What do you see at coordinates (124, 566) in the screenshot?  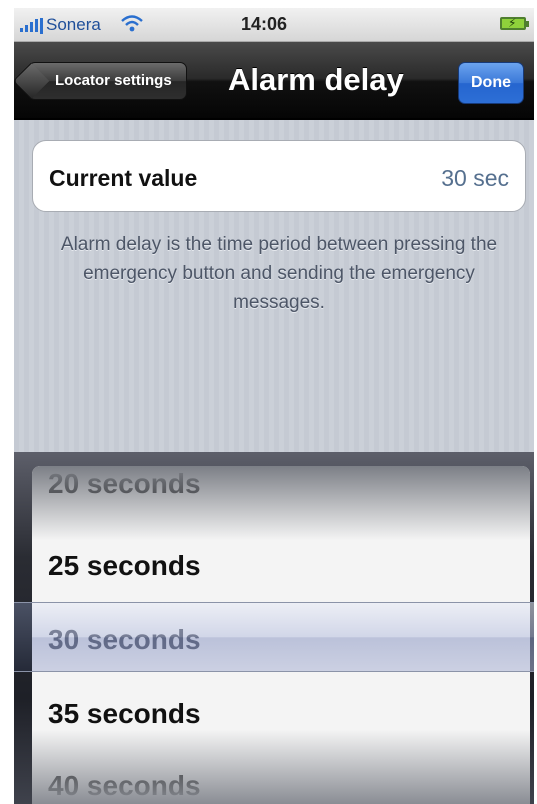 I see `picker-option-25: 25 seconds` at bounding box center [124, 566].